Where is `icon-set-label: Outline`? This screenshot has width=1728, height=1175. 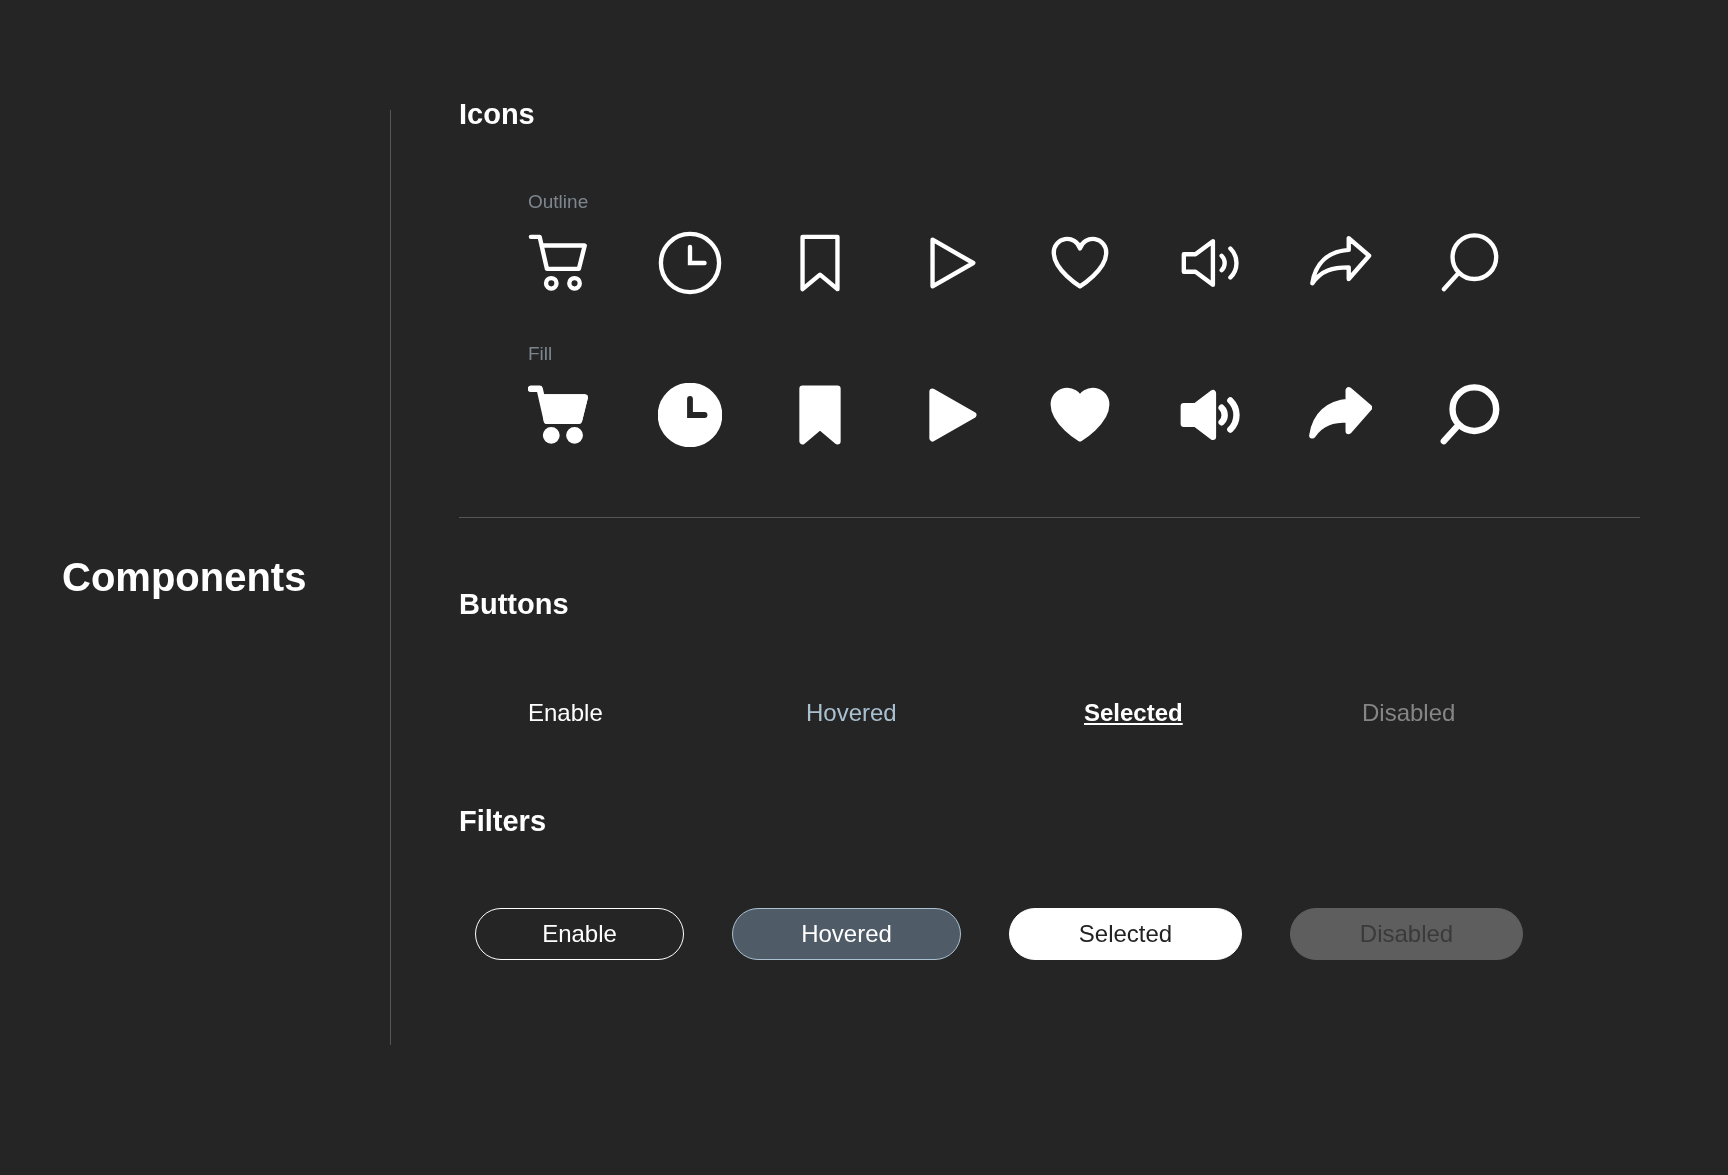
icon-set-label: Outline is located at coordinates (559, 202).